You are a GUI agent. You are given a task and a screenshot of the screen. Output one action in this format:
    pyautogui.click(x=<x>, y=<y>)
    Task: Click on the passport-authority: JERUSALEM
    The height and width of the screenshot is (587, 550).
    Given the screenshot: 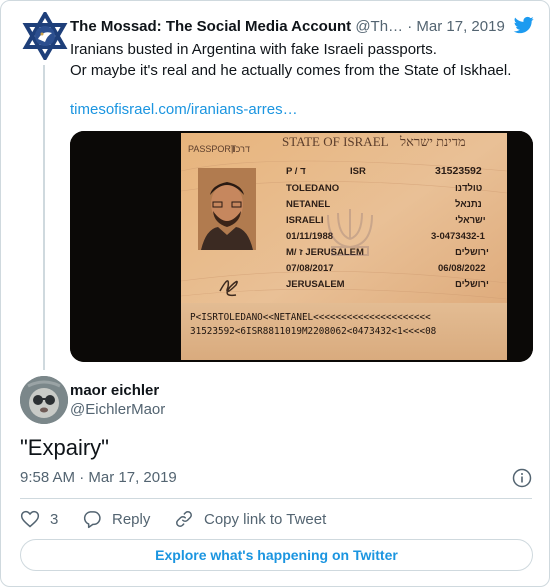 What is the action you would take?
    pyautogui.click(x=315, y=284)
    